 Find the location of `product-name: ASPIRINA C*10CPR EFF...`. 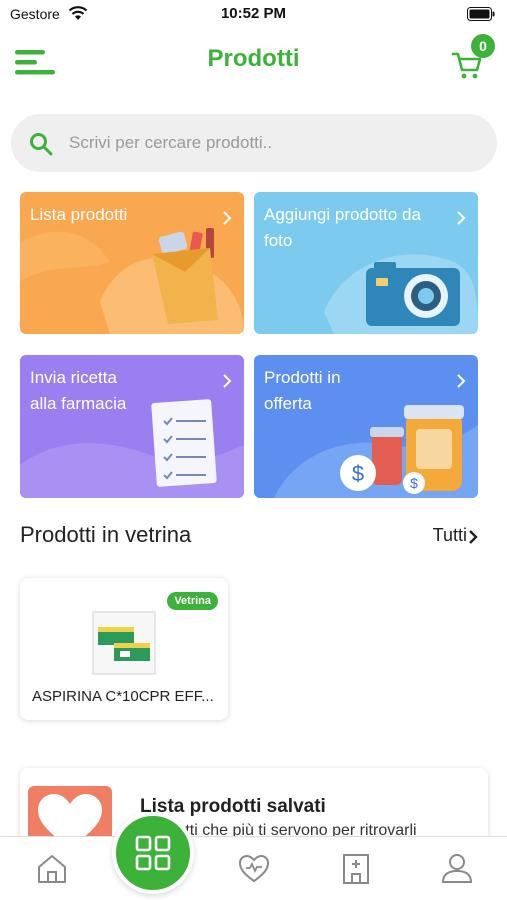

product-name: ASPIRINA C*10CPR EFF... is located at coordinates (123, 696).